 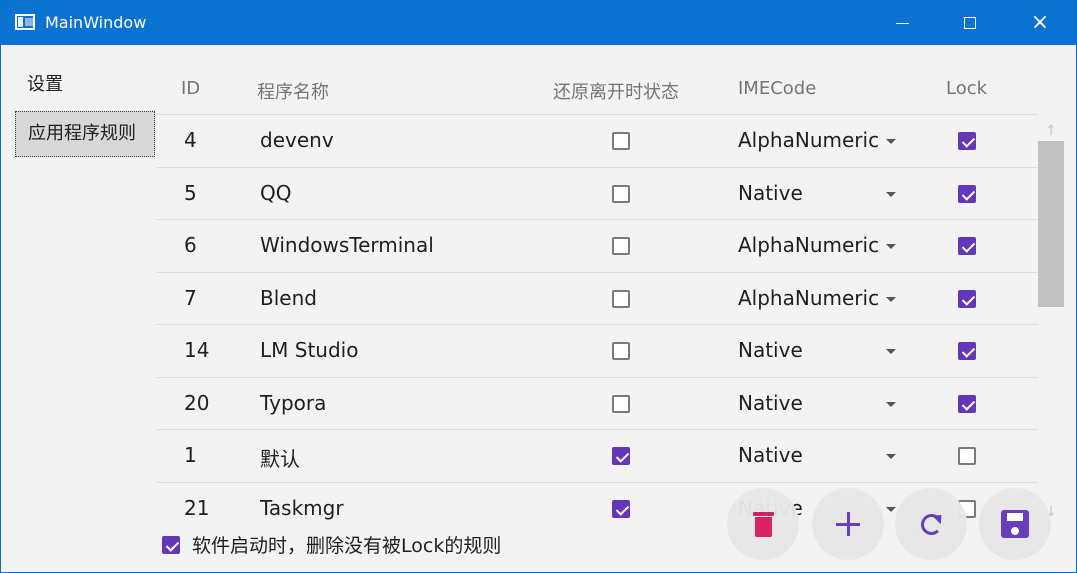 I want to click on table-row: 14 LM Studio Native, so click(x=597, y=350).